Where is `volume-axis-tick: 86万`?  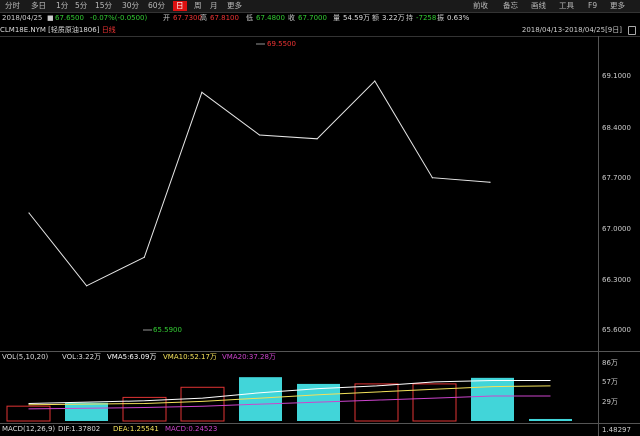 volume-axis-tick: 86万 is located at coordinates (610, 363).